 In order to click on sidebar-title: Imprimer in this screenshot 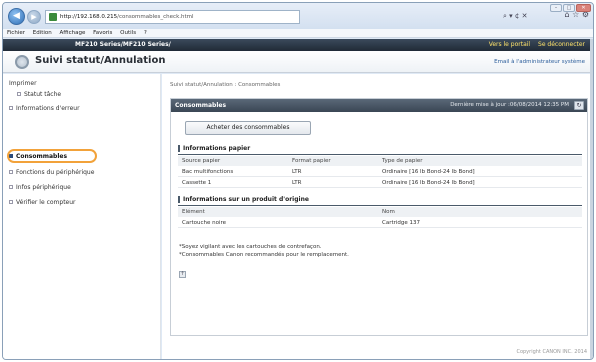, I will do `click(23, 83)`.